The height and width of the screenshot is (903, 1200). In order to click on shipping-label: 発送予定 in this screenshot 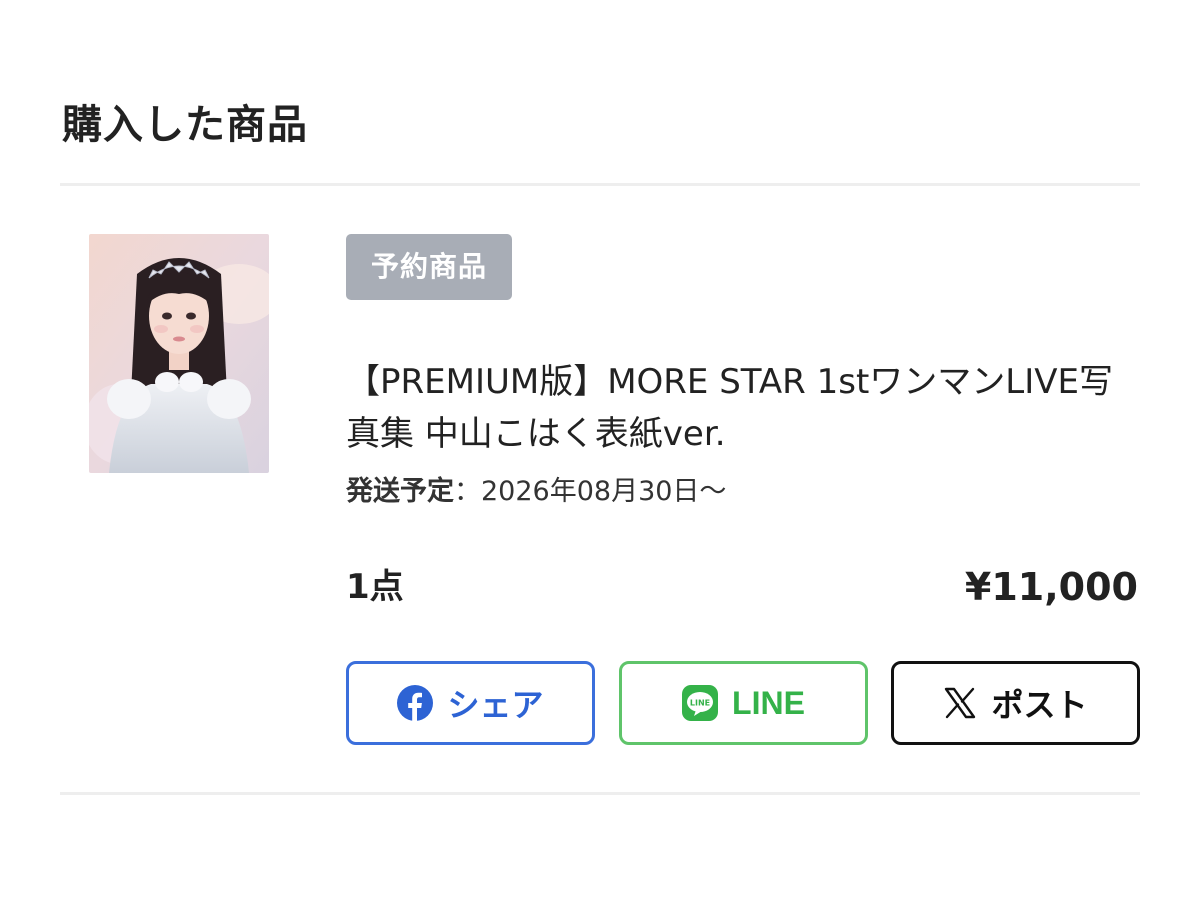, I will do `click(400, 491)`.